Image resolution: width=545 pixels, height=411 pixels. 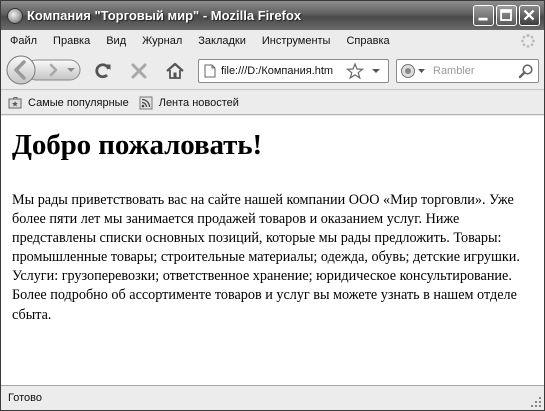 What do you see at coordinates (71, 41) in the screenshot?
I see `menu-edit: Правка` at bounding box center [71, 41].